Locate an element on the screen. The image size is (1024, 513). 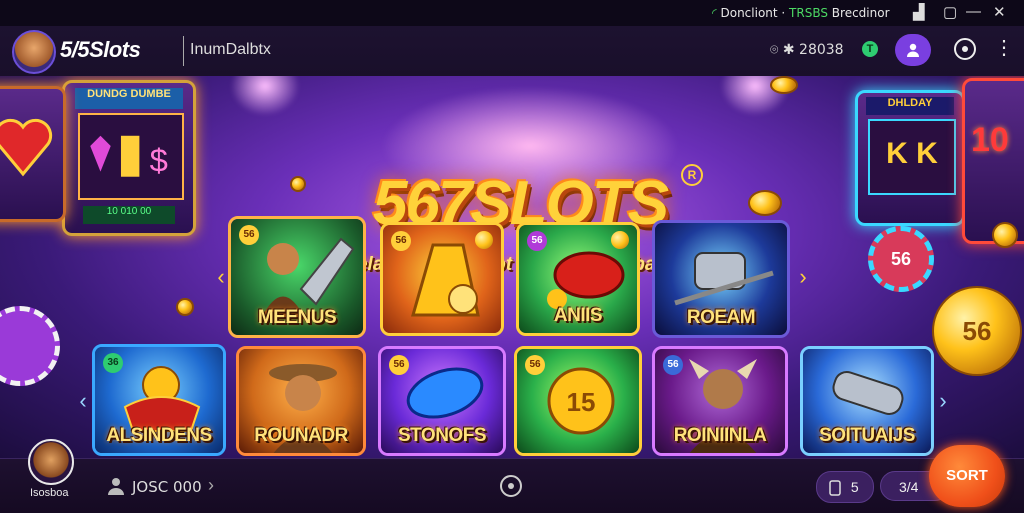
ceiling-light is located at coordinates (265, 96).